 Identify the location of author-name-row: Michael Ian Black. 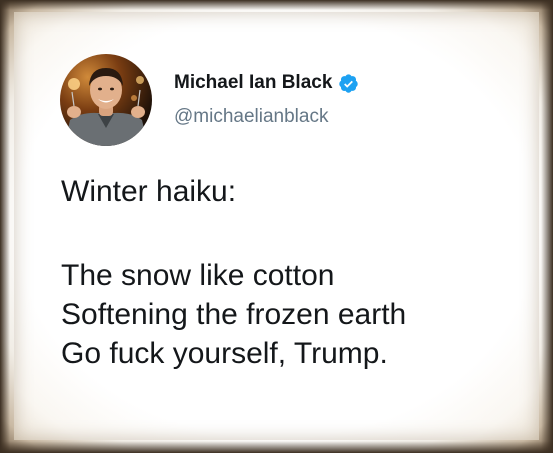
(266, 83).